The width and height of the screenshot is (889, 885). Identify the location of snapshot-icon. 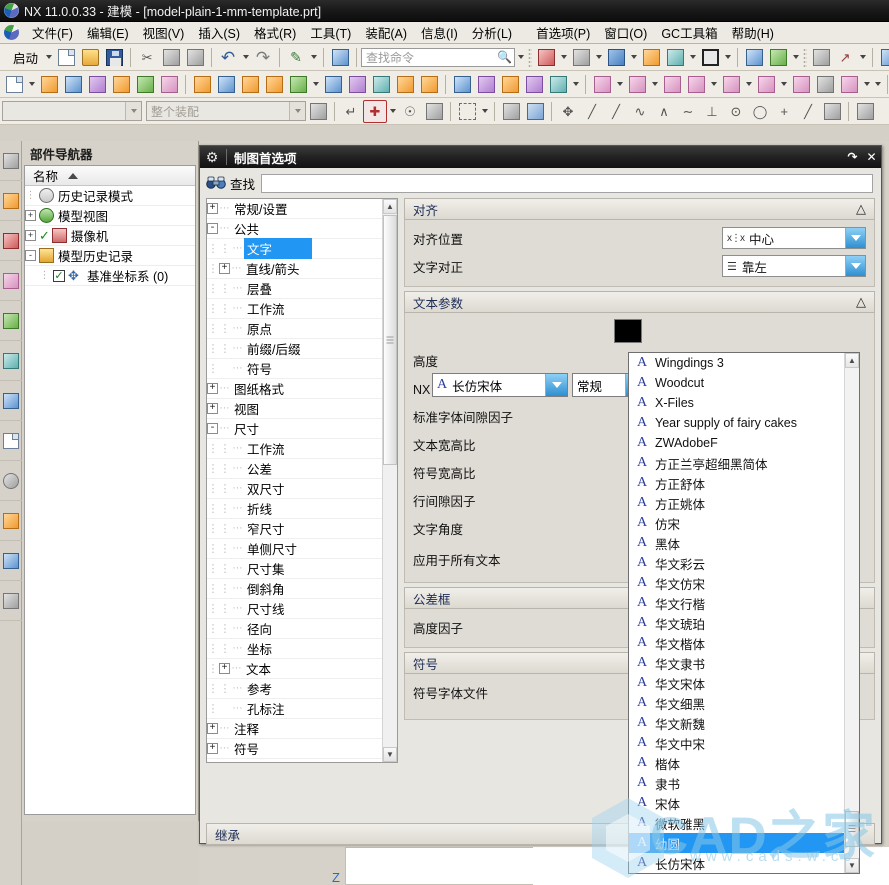
(340, 57).